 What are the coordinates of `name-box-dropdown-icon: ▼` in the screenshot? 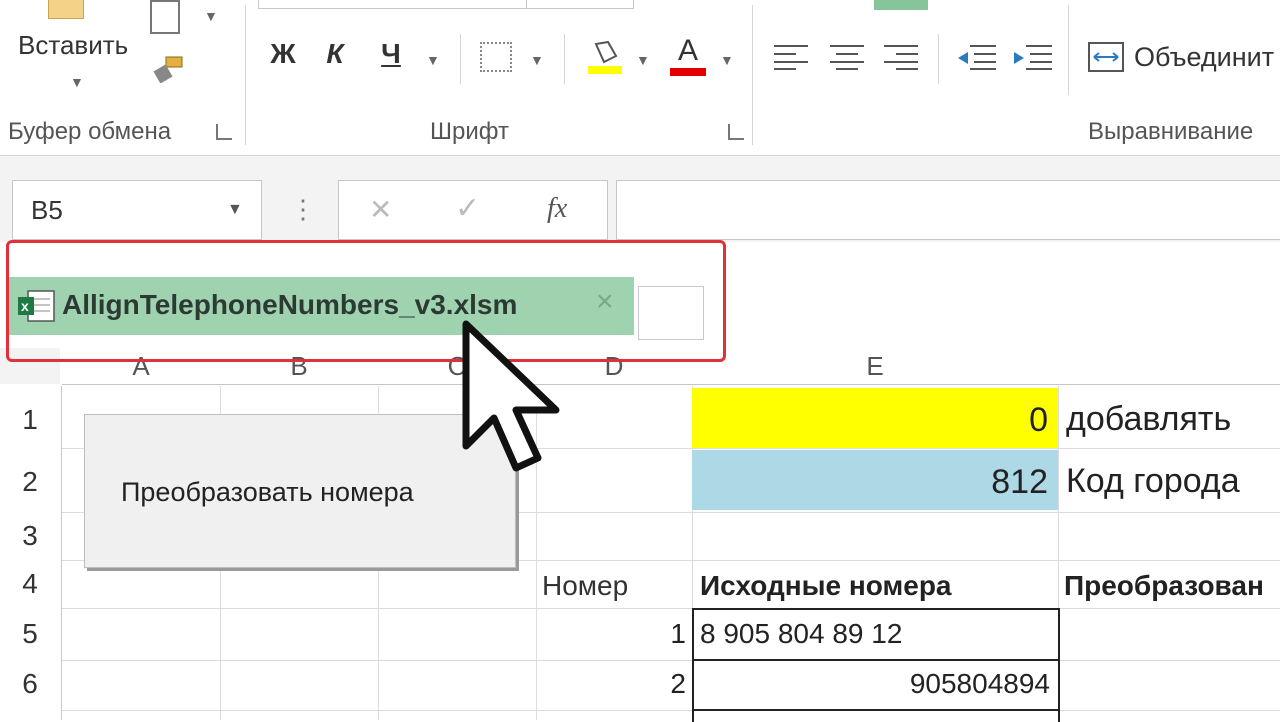 It's located at (235, 210).